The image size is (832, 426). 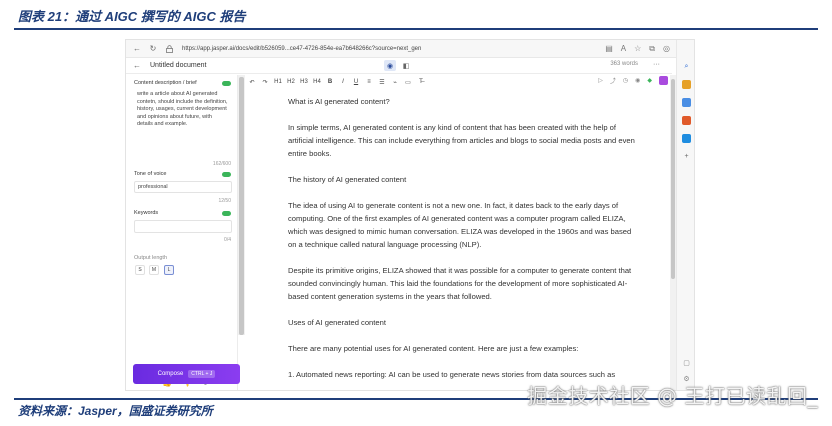 What do you see at coordinates (637, 80) in the screenshot?
I see `plagiarism-icon: ◉` at bounding box center [637, 80].